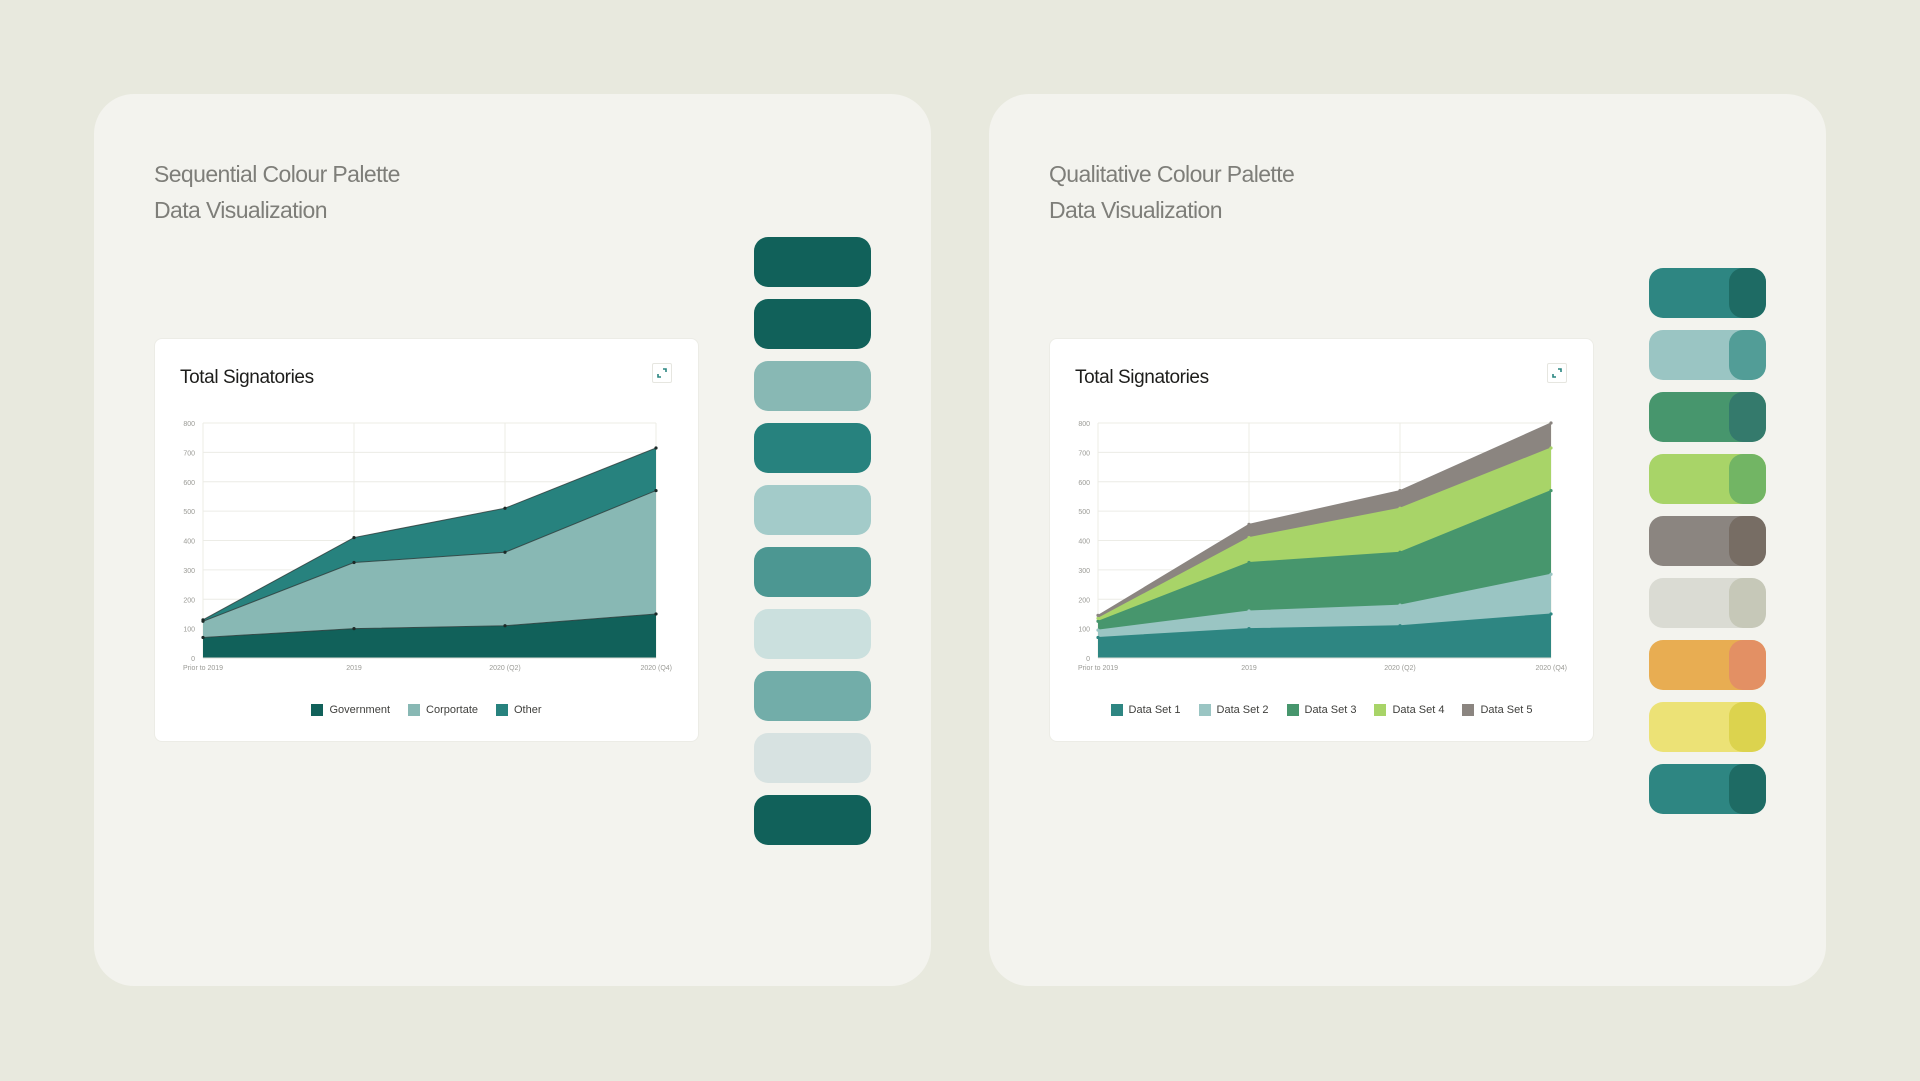 This screenshot has width=1920, height=1081. What do you see at coordinates (1135, 210) in the screenshot?
I see `heading-line-2: Data Visualization` at bounding box center [1135, 210].